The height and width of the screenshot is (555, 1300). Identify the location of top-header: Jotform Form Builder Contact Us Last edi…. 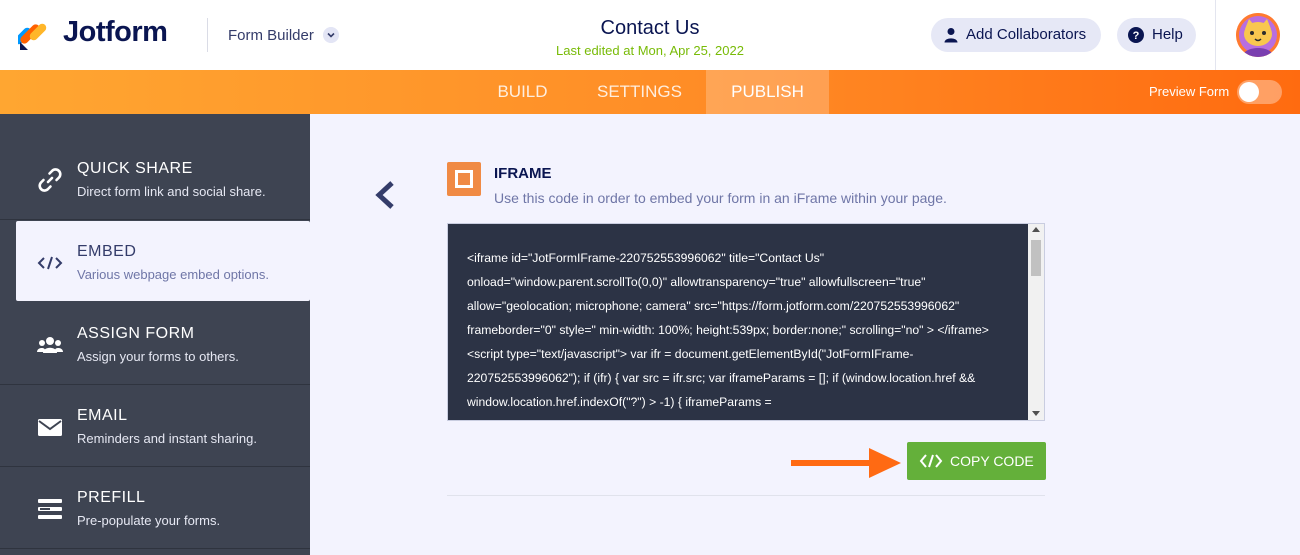
(650, 35).